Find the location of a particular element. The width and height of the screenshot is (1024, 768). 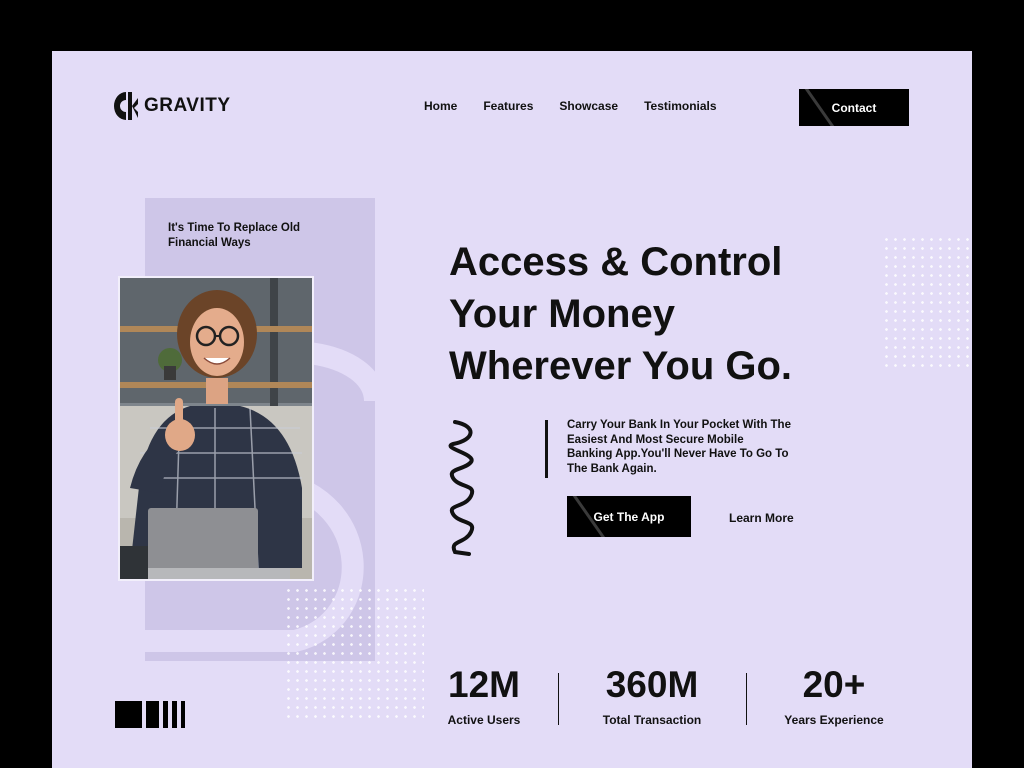

barcode-blocks-decoration is located at coordinates (150, 714).